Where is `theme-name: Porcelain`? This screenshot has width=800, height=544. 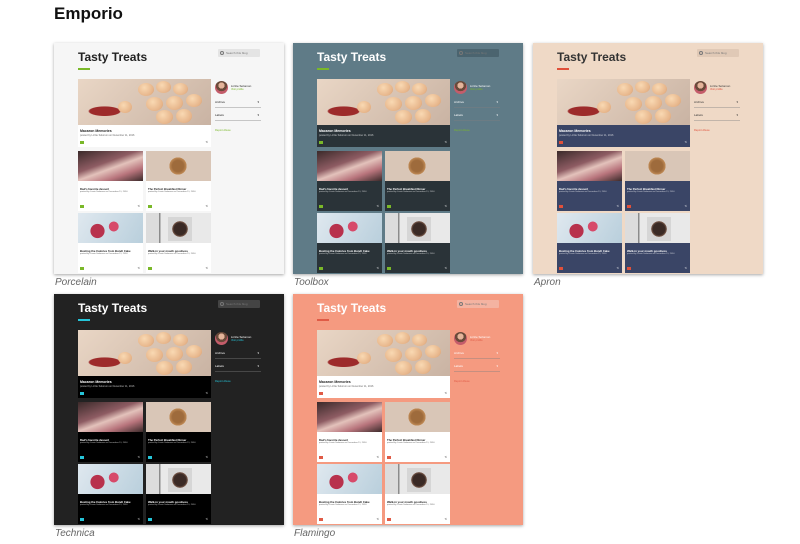 theme-name: Porcelain is located at coordinates (76, 282).